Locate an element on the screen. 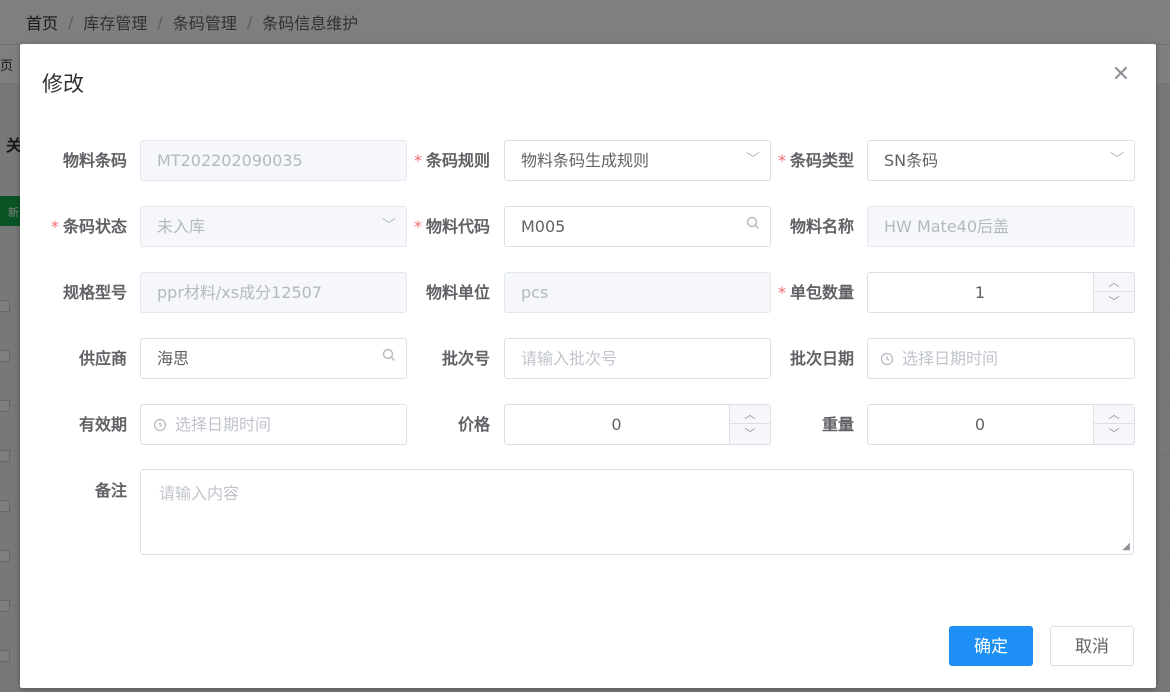 This screenshot has height=692, width=1170. spec-model-label: 规格型号 is located at coordinates (94, 292).